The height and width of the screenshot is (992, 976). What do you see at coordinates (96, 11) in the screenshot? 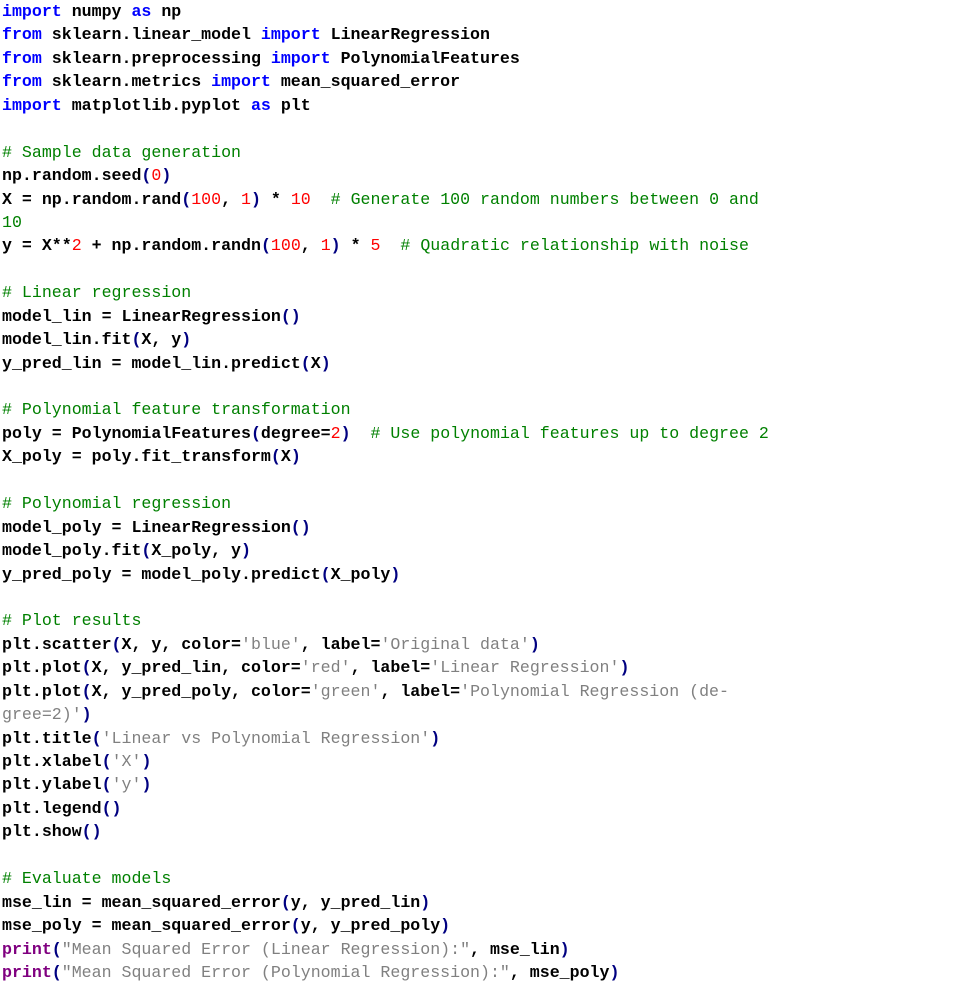
I see `code-text: numpy` at bounding box center [96, 11].